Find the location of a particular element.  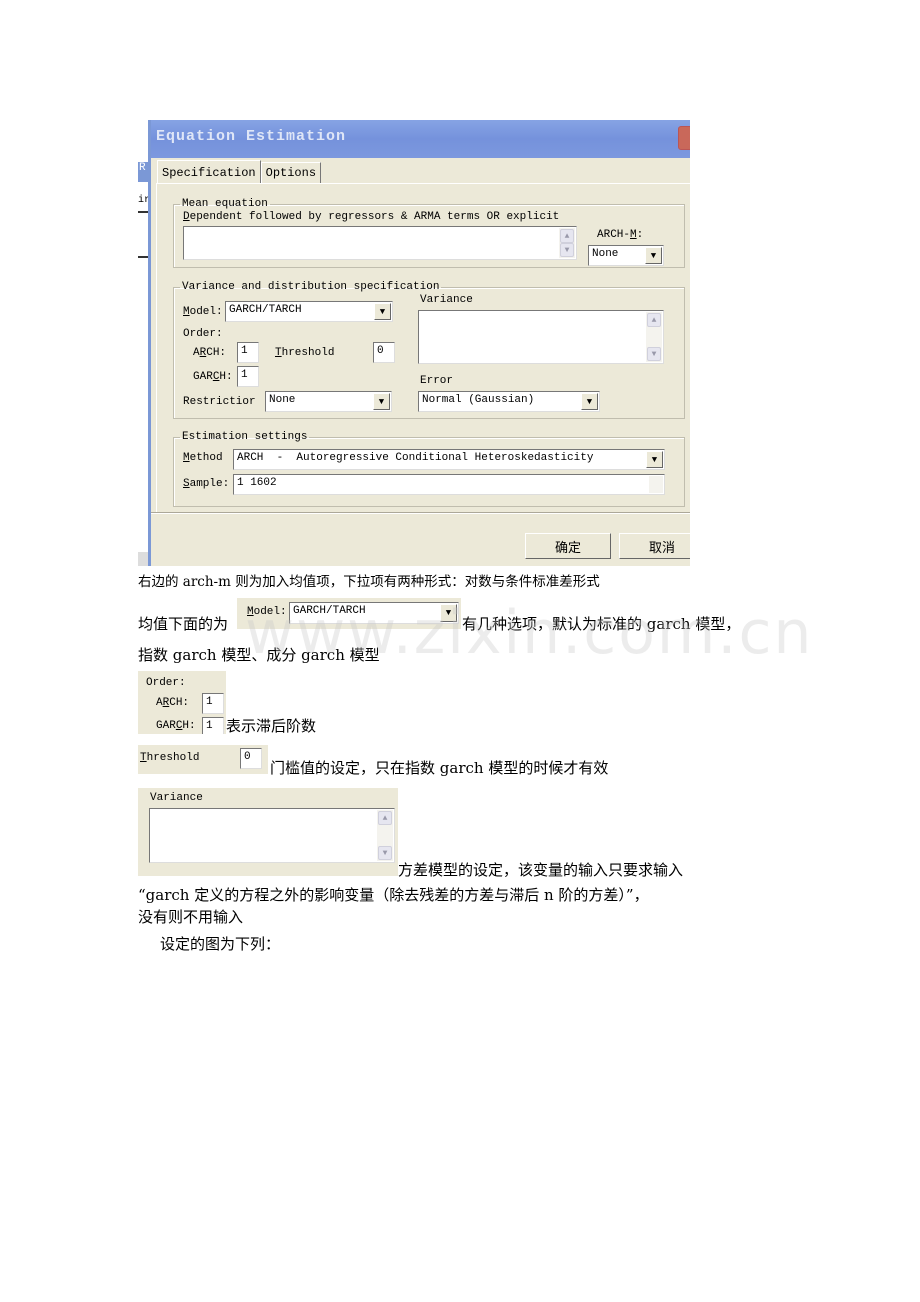

paragraph-order: 表示滞后阶数 is located at coordinates (271, 726).